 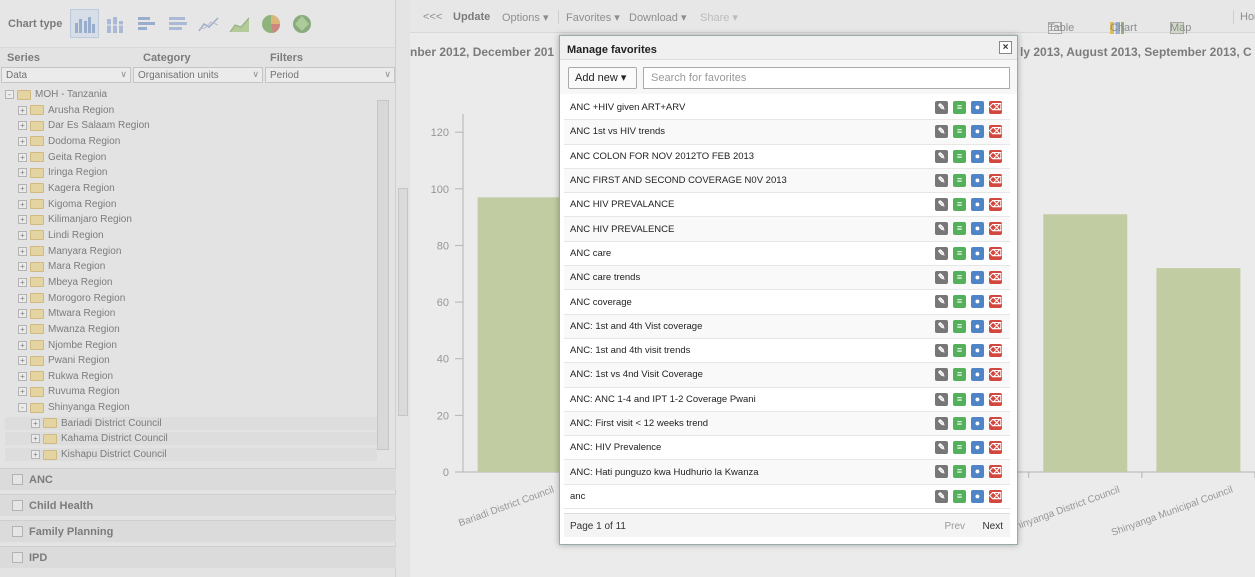 What do you see at coordinates (1247, 17) in the screenshot?
I see `home-button: Home` at bounding box center [1247, 17].